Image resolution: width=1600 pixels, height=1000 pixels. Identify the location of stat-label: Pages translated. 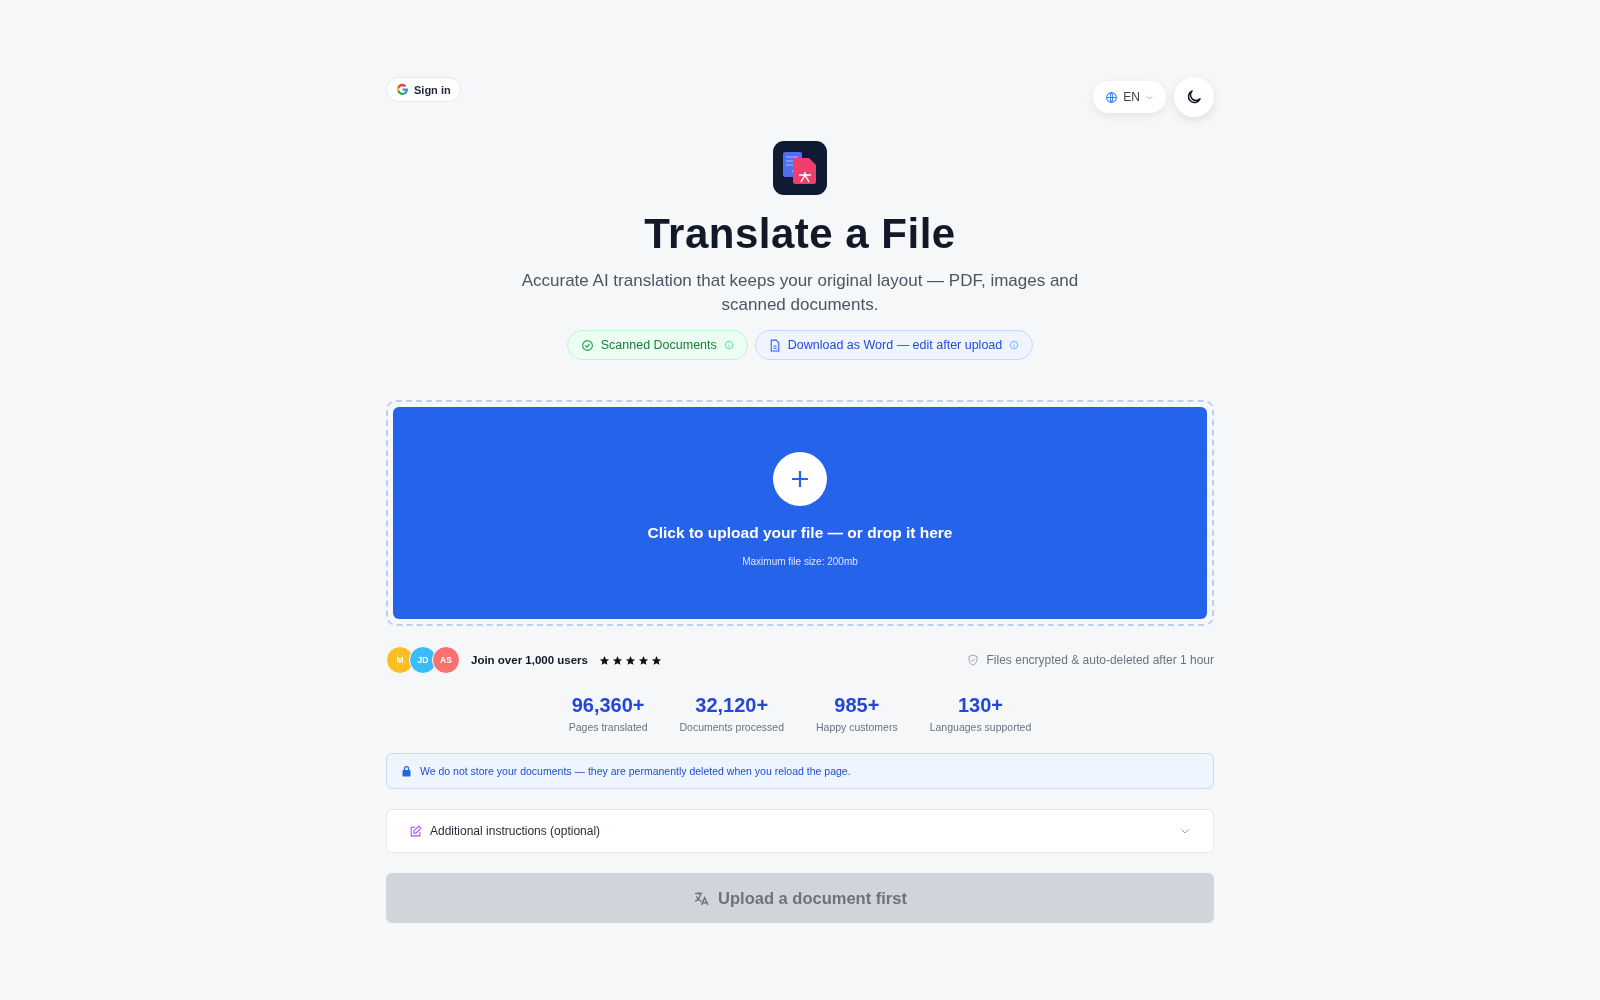
(608, 727).